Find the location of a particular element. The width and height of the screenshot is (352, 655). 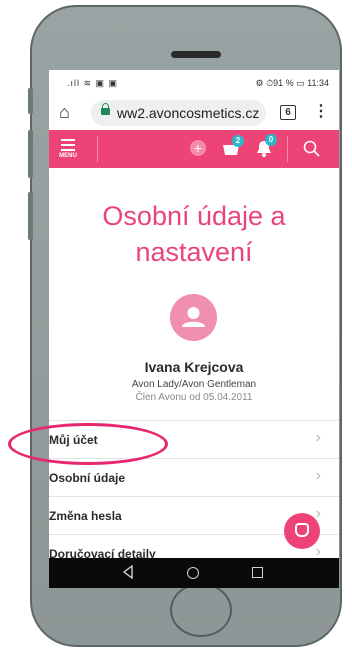

member-since: Člen Avonu od 05.04.2011 is located at coordinates (194, 397).